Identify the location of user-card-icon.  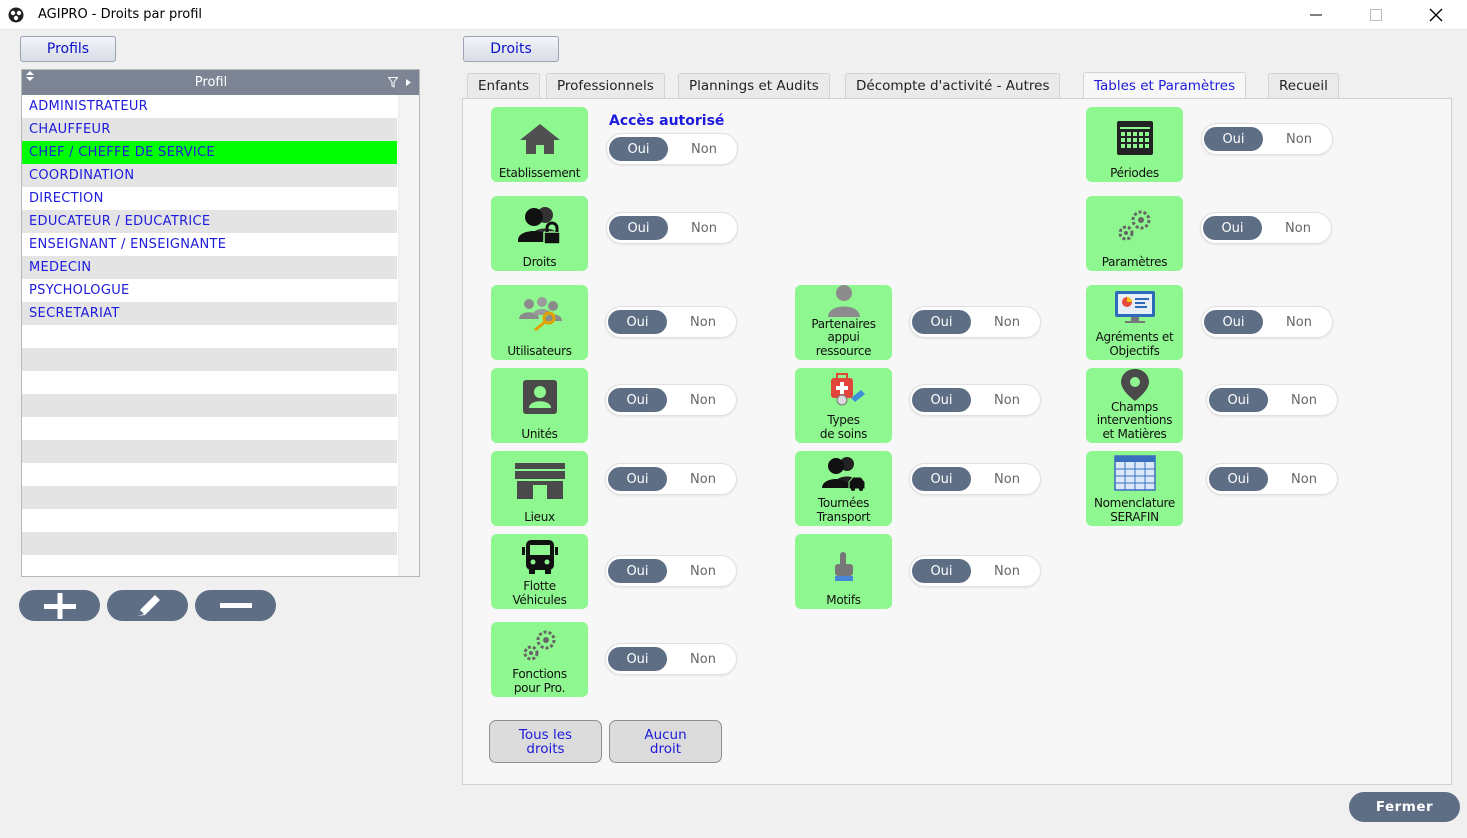
(539, 397).